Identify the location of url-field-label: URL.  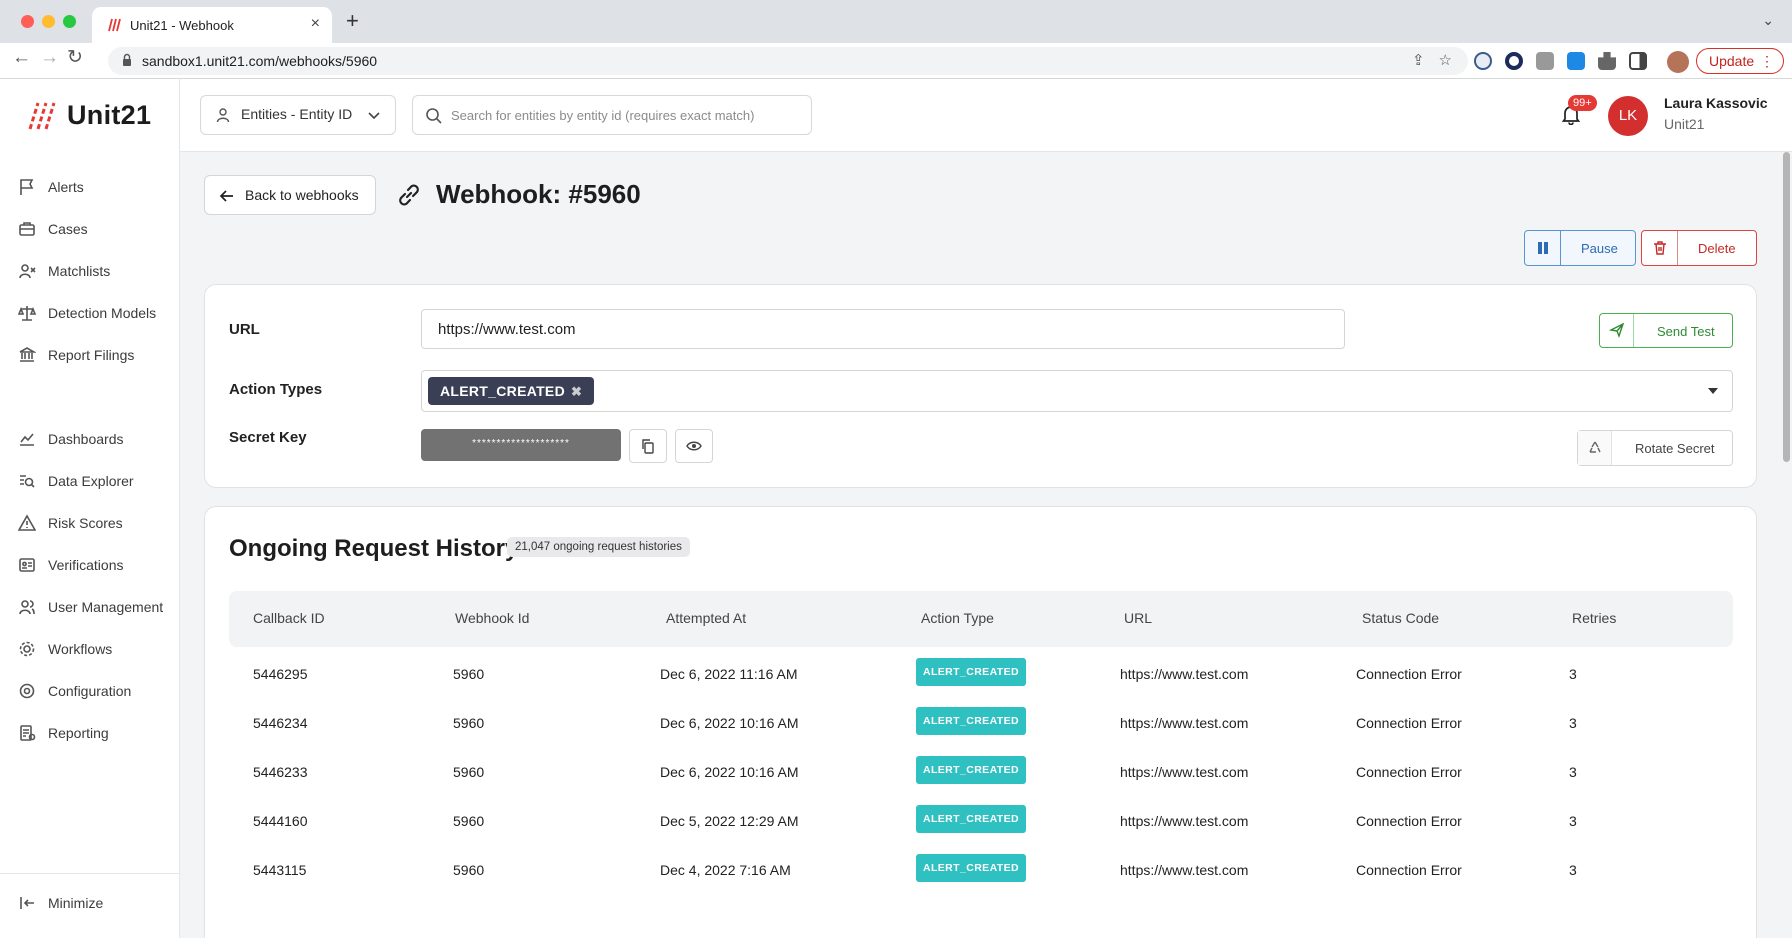
(244, 329).